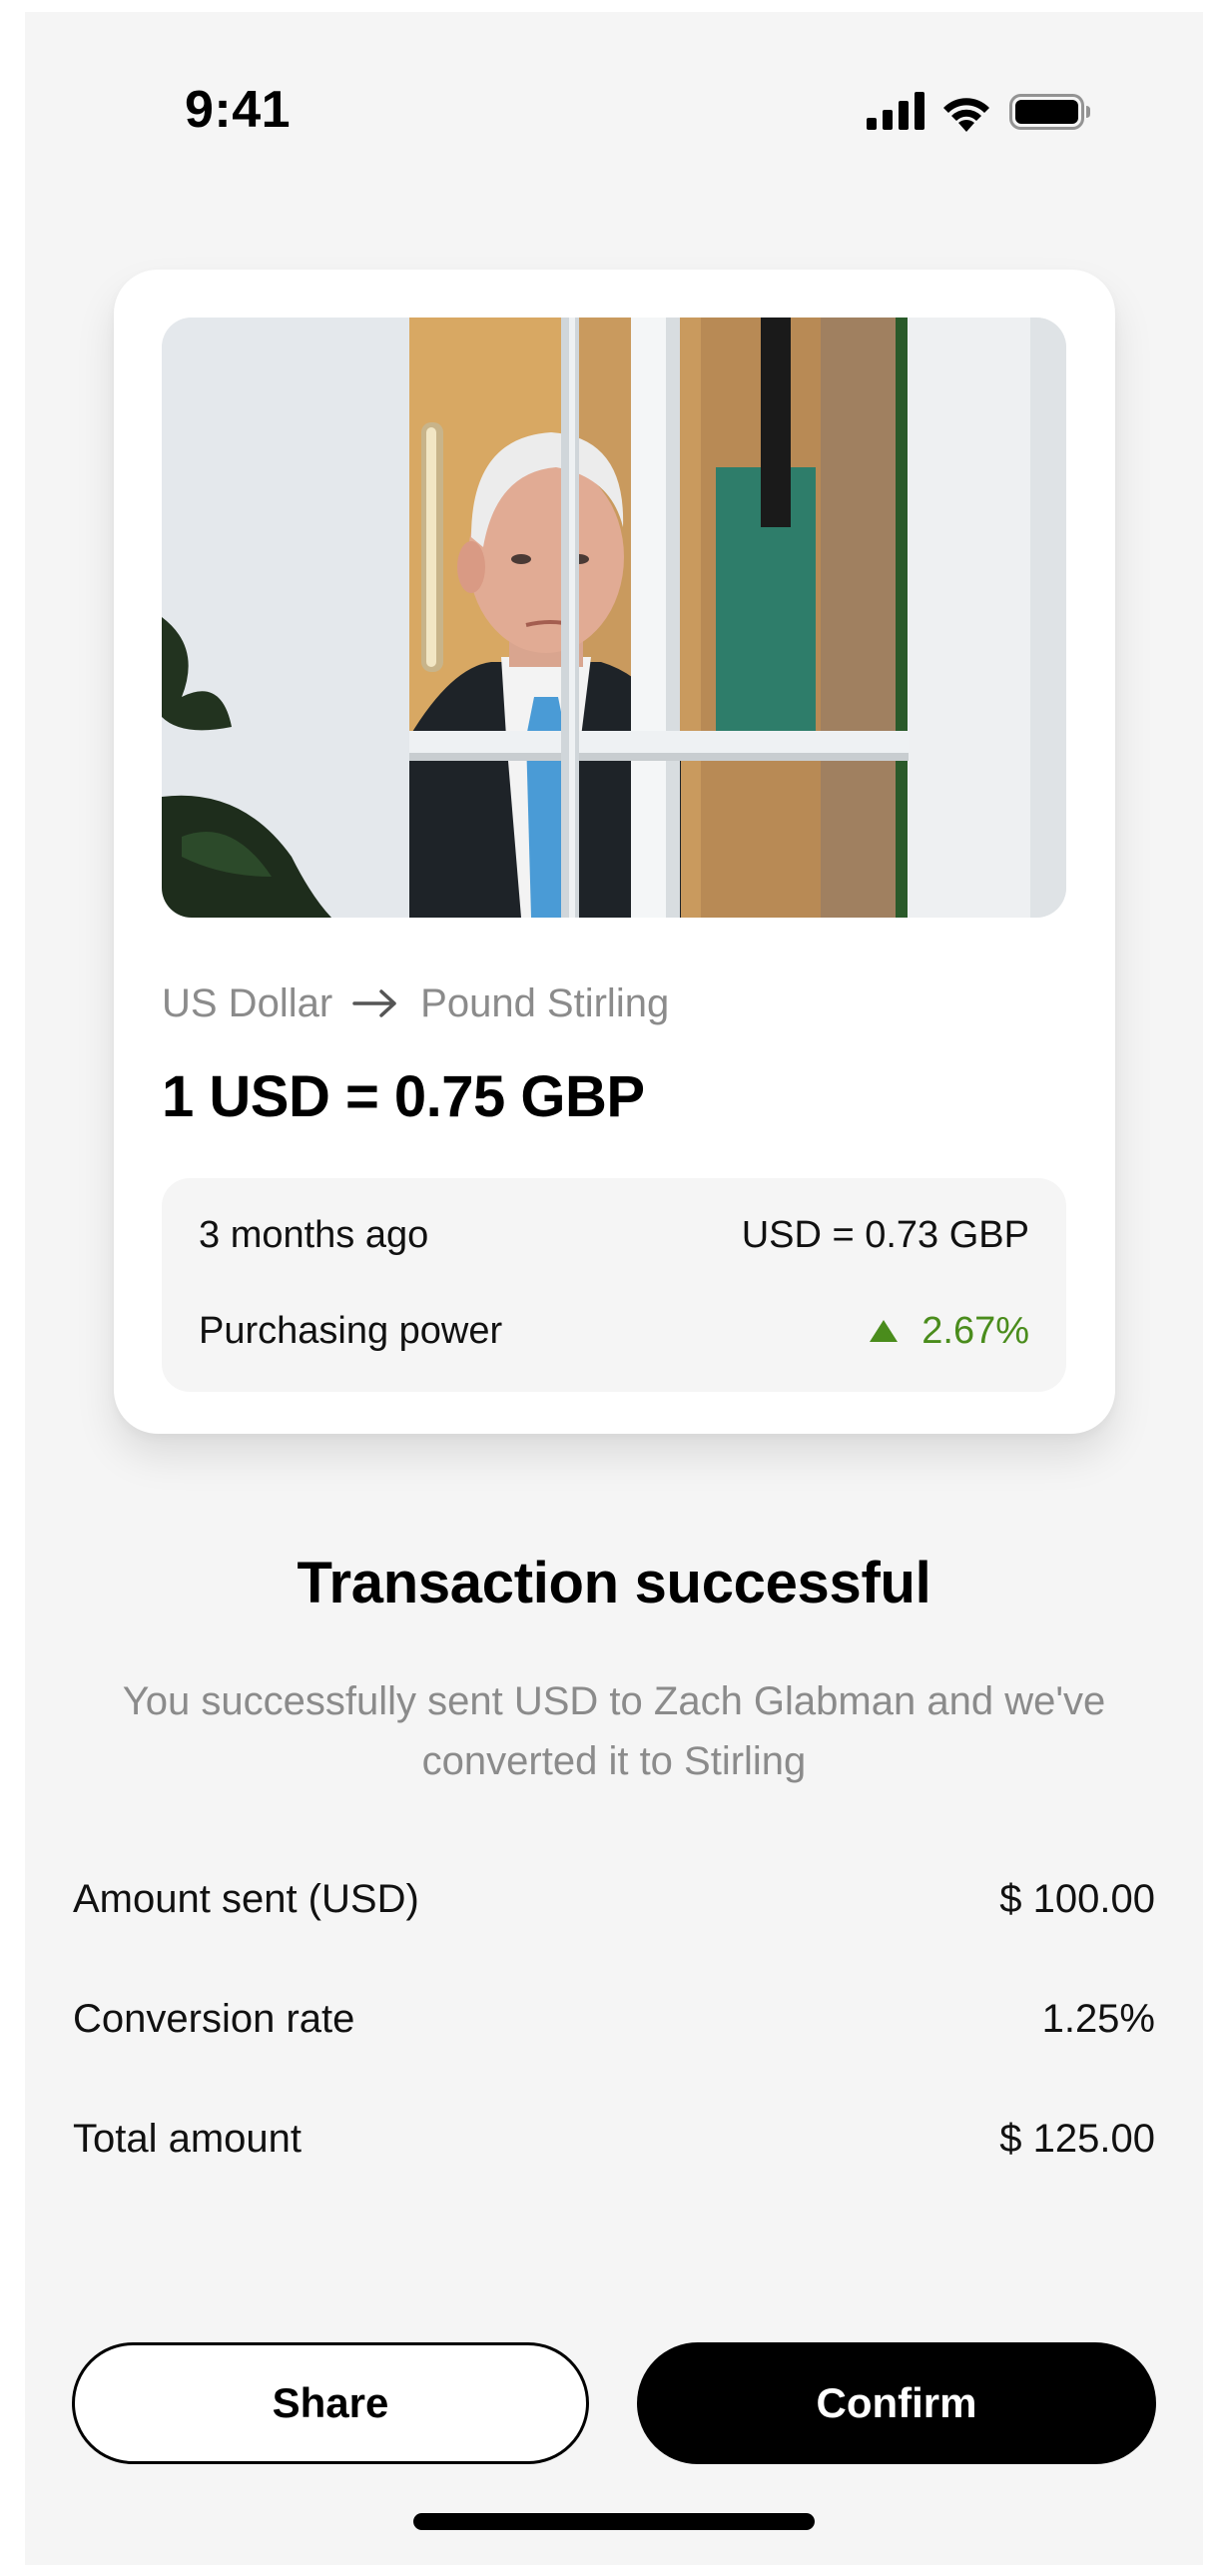 This screenshot has height=2576, width=1225. Describe the element at coordinates (188, 2138) in the screenshot. I see `detail-label: Total amount` at that location.